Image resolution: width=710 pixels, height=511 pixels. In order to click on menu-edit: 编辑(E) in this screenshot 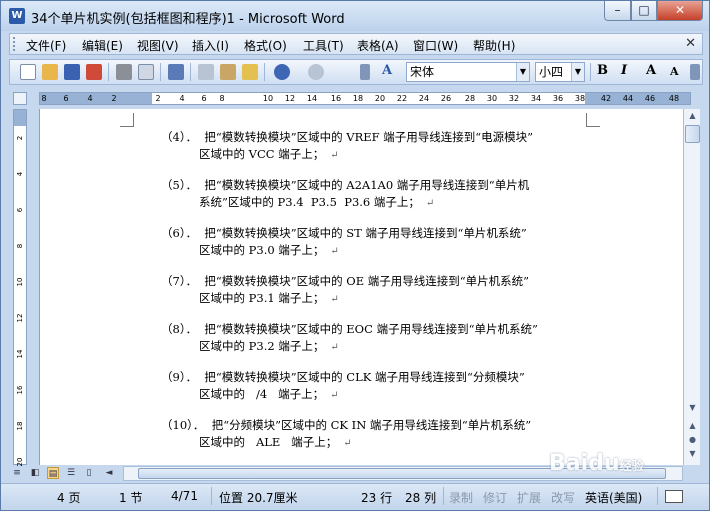, I will do `click(102, 45)`.